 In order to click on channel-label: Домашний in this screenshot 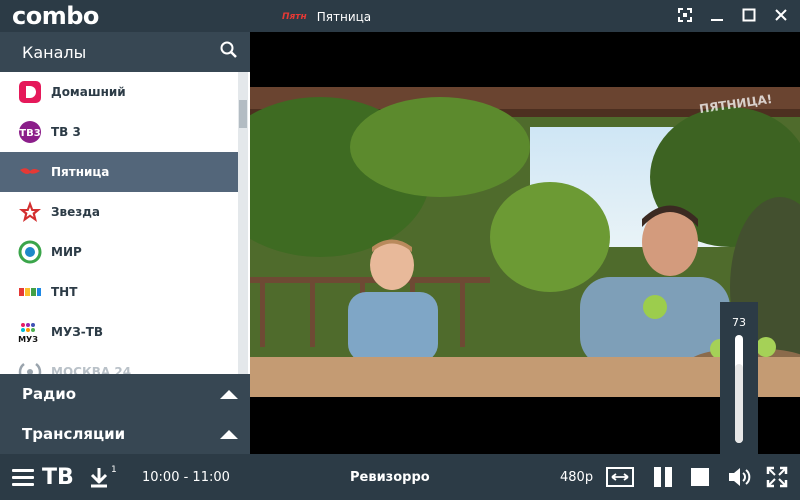, I will do `click(88, 92)`.